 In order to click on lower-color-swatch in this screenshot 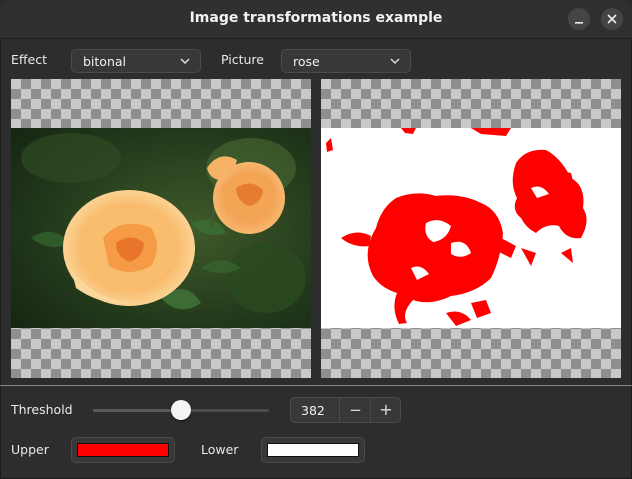, I will do `click(313, 450)`.